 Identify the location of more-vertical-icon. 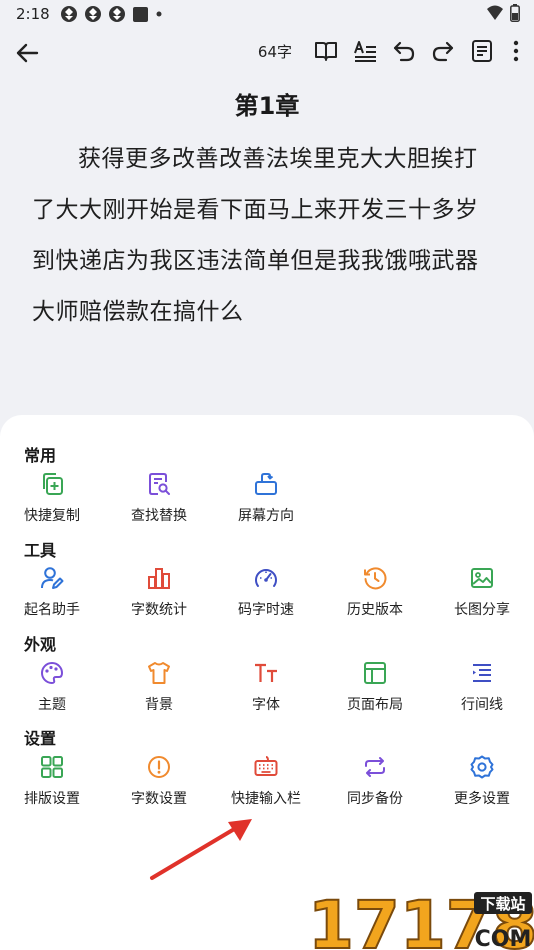
(516, 51).